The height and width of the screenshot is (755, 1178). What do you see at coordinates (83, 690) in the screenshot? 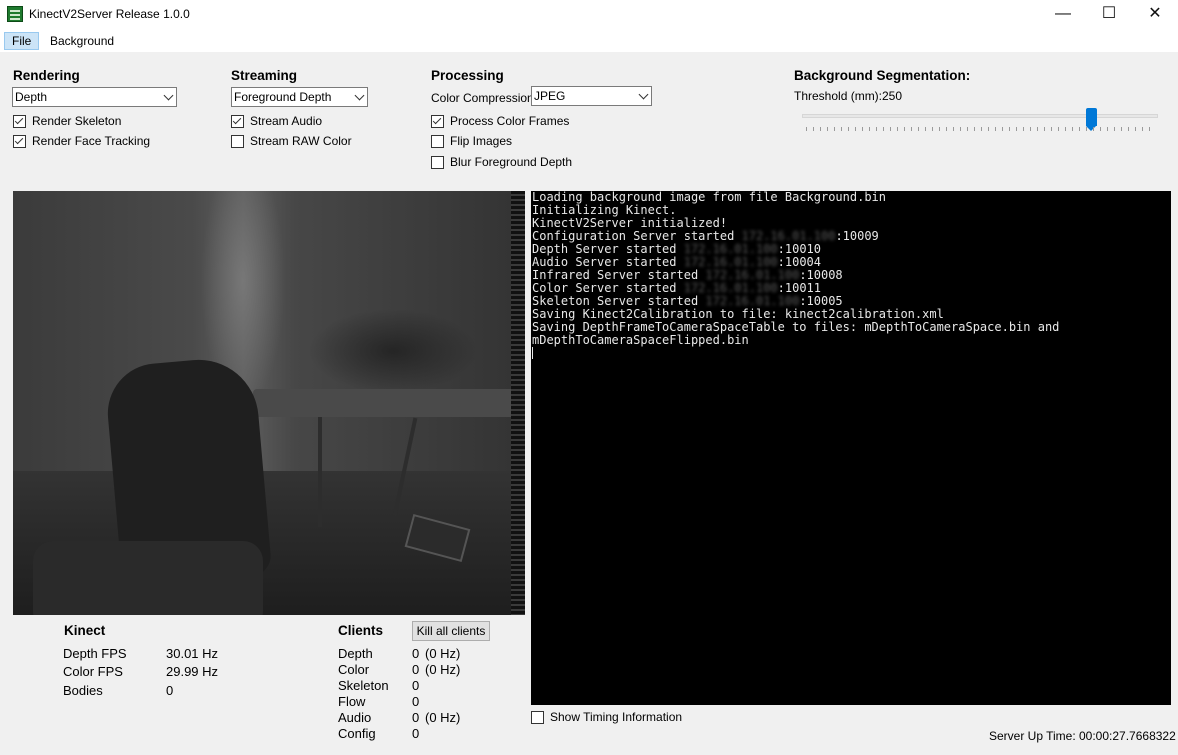
I see `bodies-label: Bodies` at bounding box center [83, 690].